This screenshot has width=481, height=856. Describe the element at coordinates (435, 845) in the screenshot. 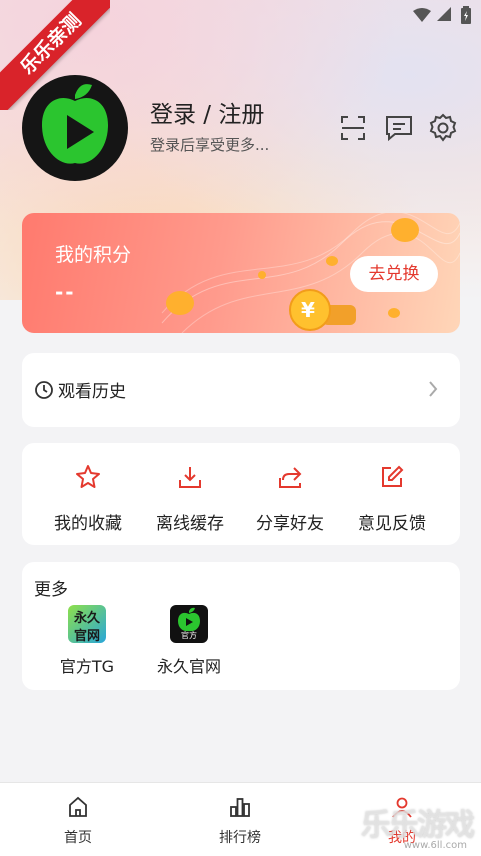

I see `watermark-url: www.6ll.com` at that location.